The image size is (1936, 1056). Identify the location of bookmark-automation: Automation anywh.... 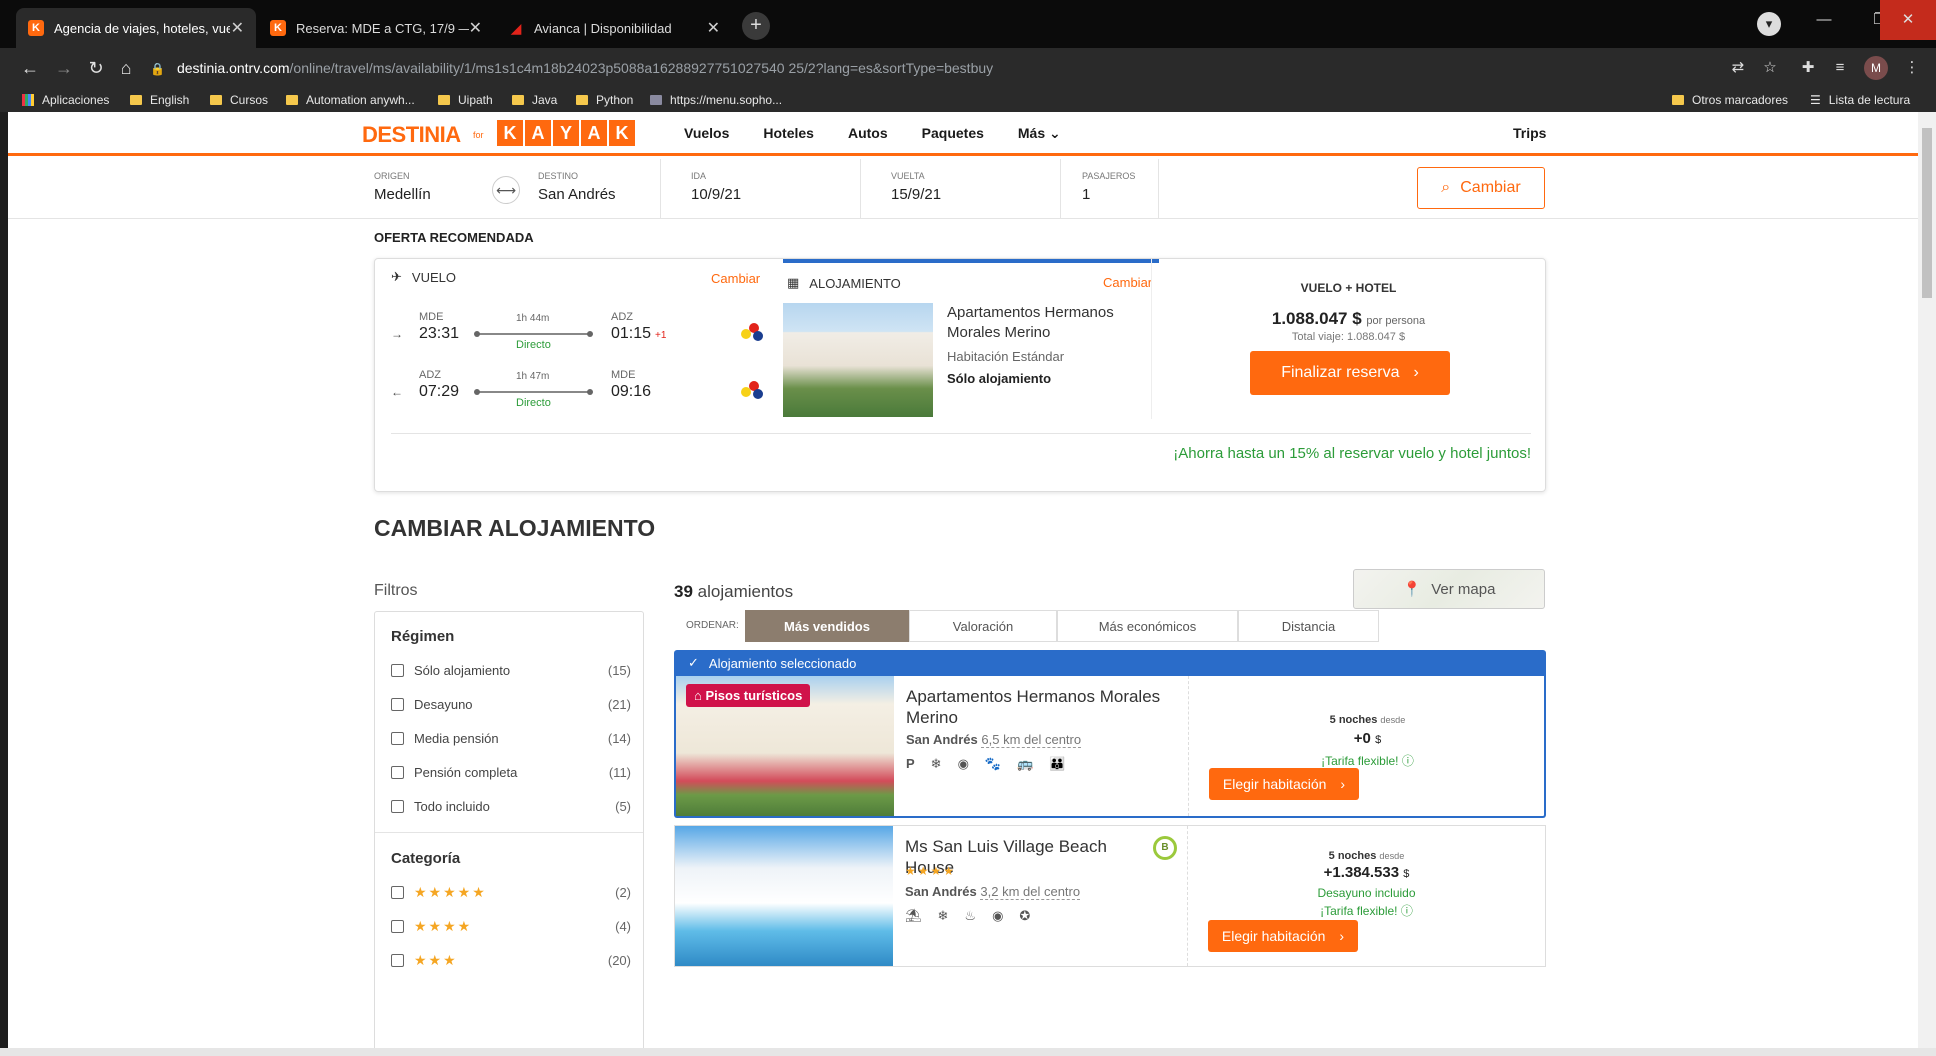
(350, 100).